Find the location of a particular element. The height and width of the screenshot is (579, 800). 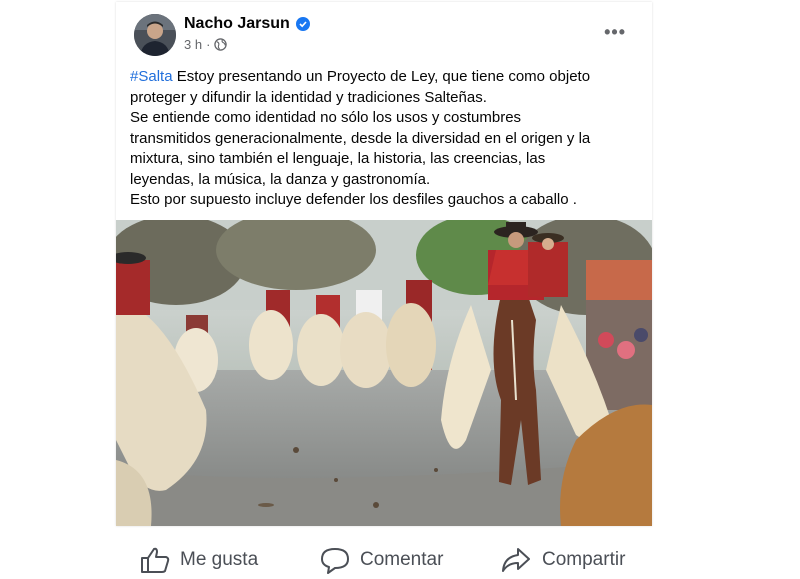

like-label: Me gusta is located at coordinates (219, 559).